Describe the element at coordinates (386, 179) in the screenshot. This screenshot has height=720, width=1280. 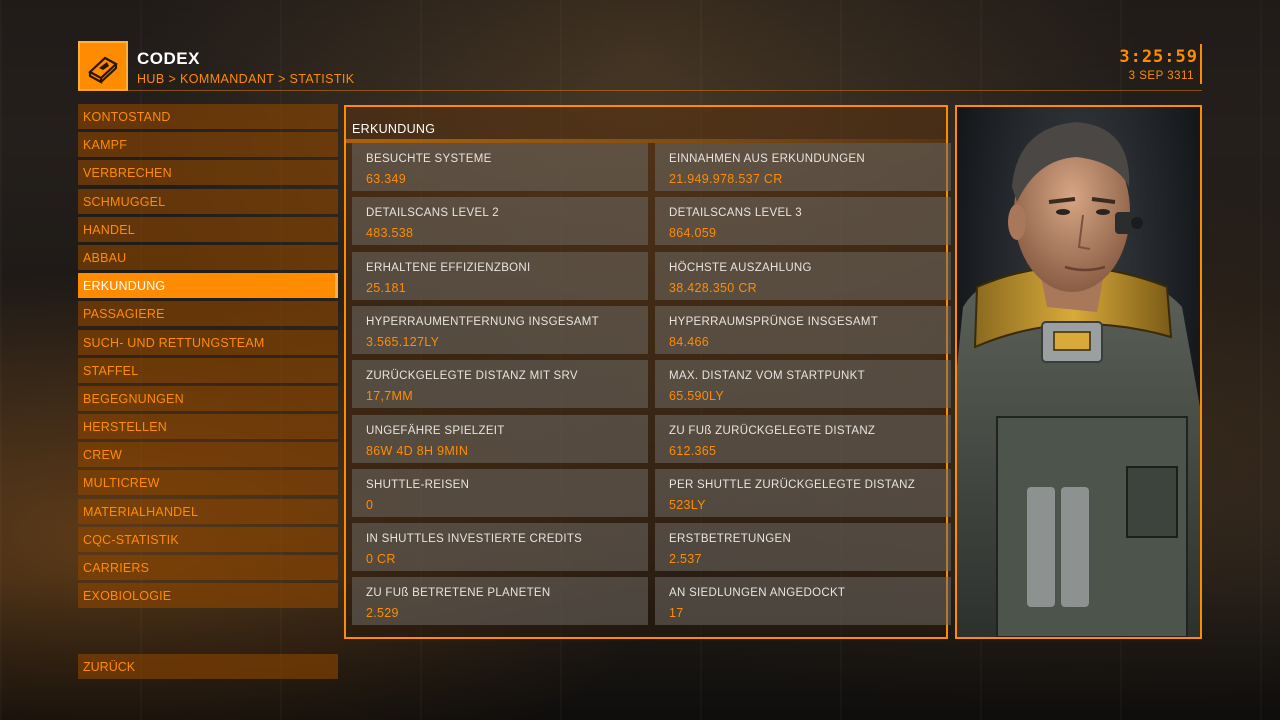
I see `stat-value: 63.349` at that location.